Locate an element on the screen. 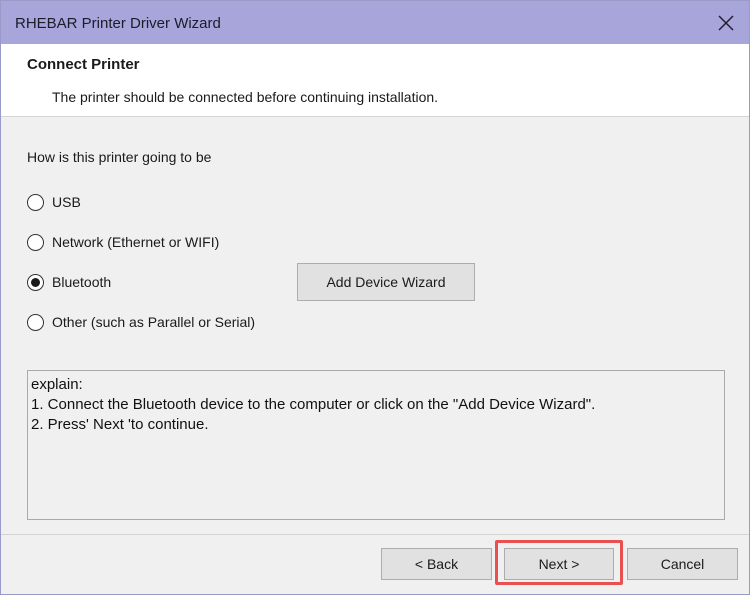 This screenshot has width=750, height=595. add-device-wizard-button: Add Device Wizard is located at coordinates (386, 282).